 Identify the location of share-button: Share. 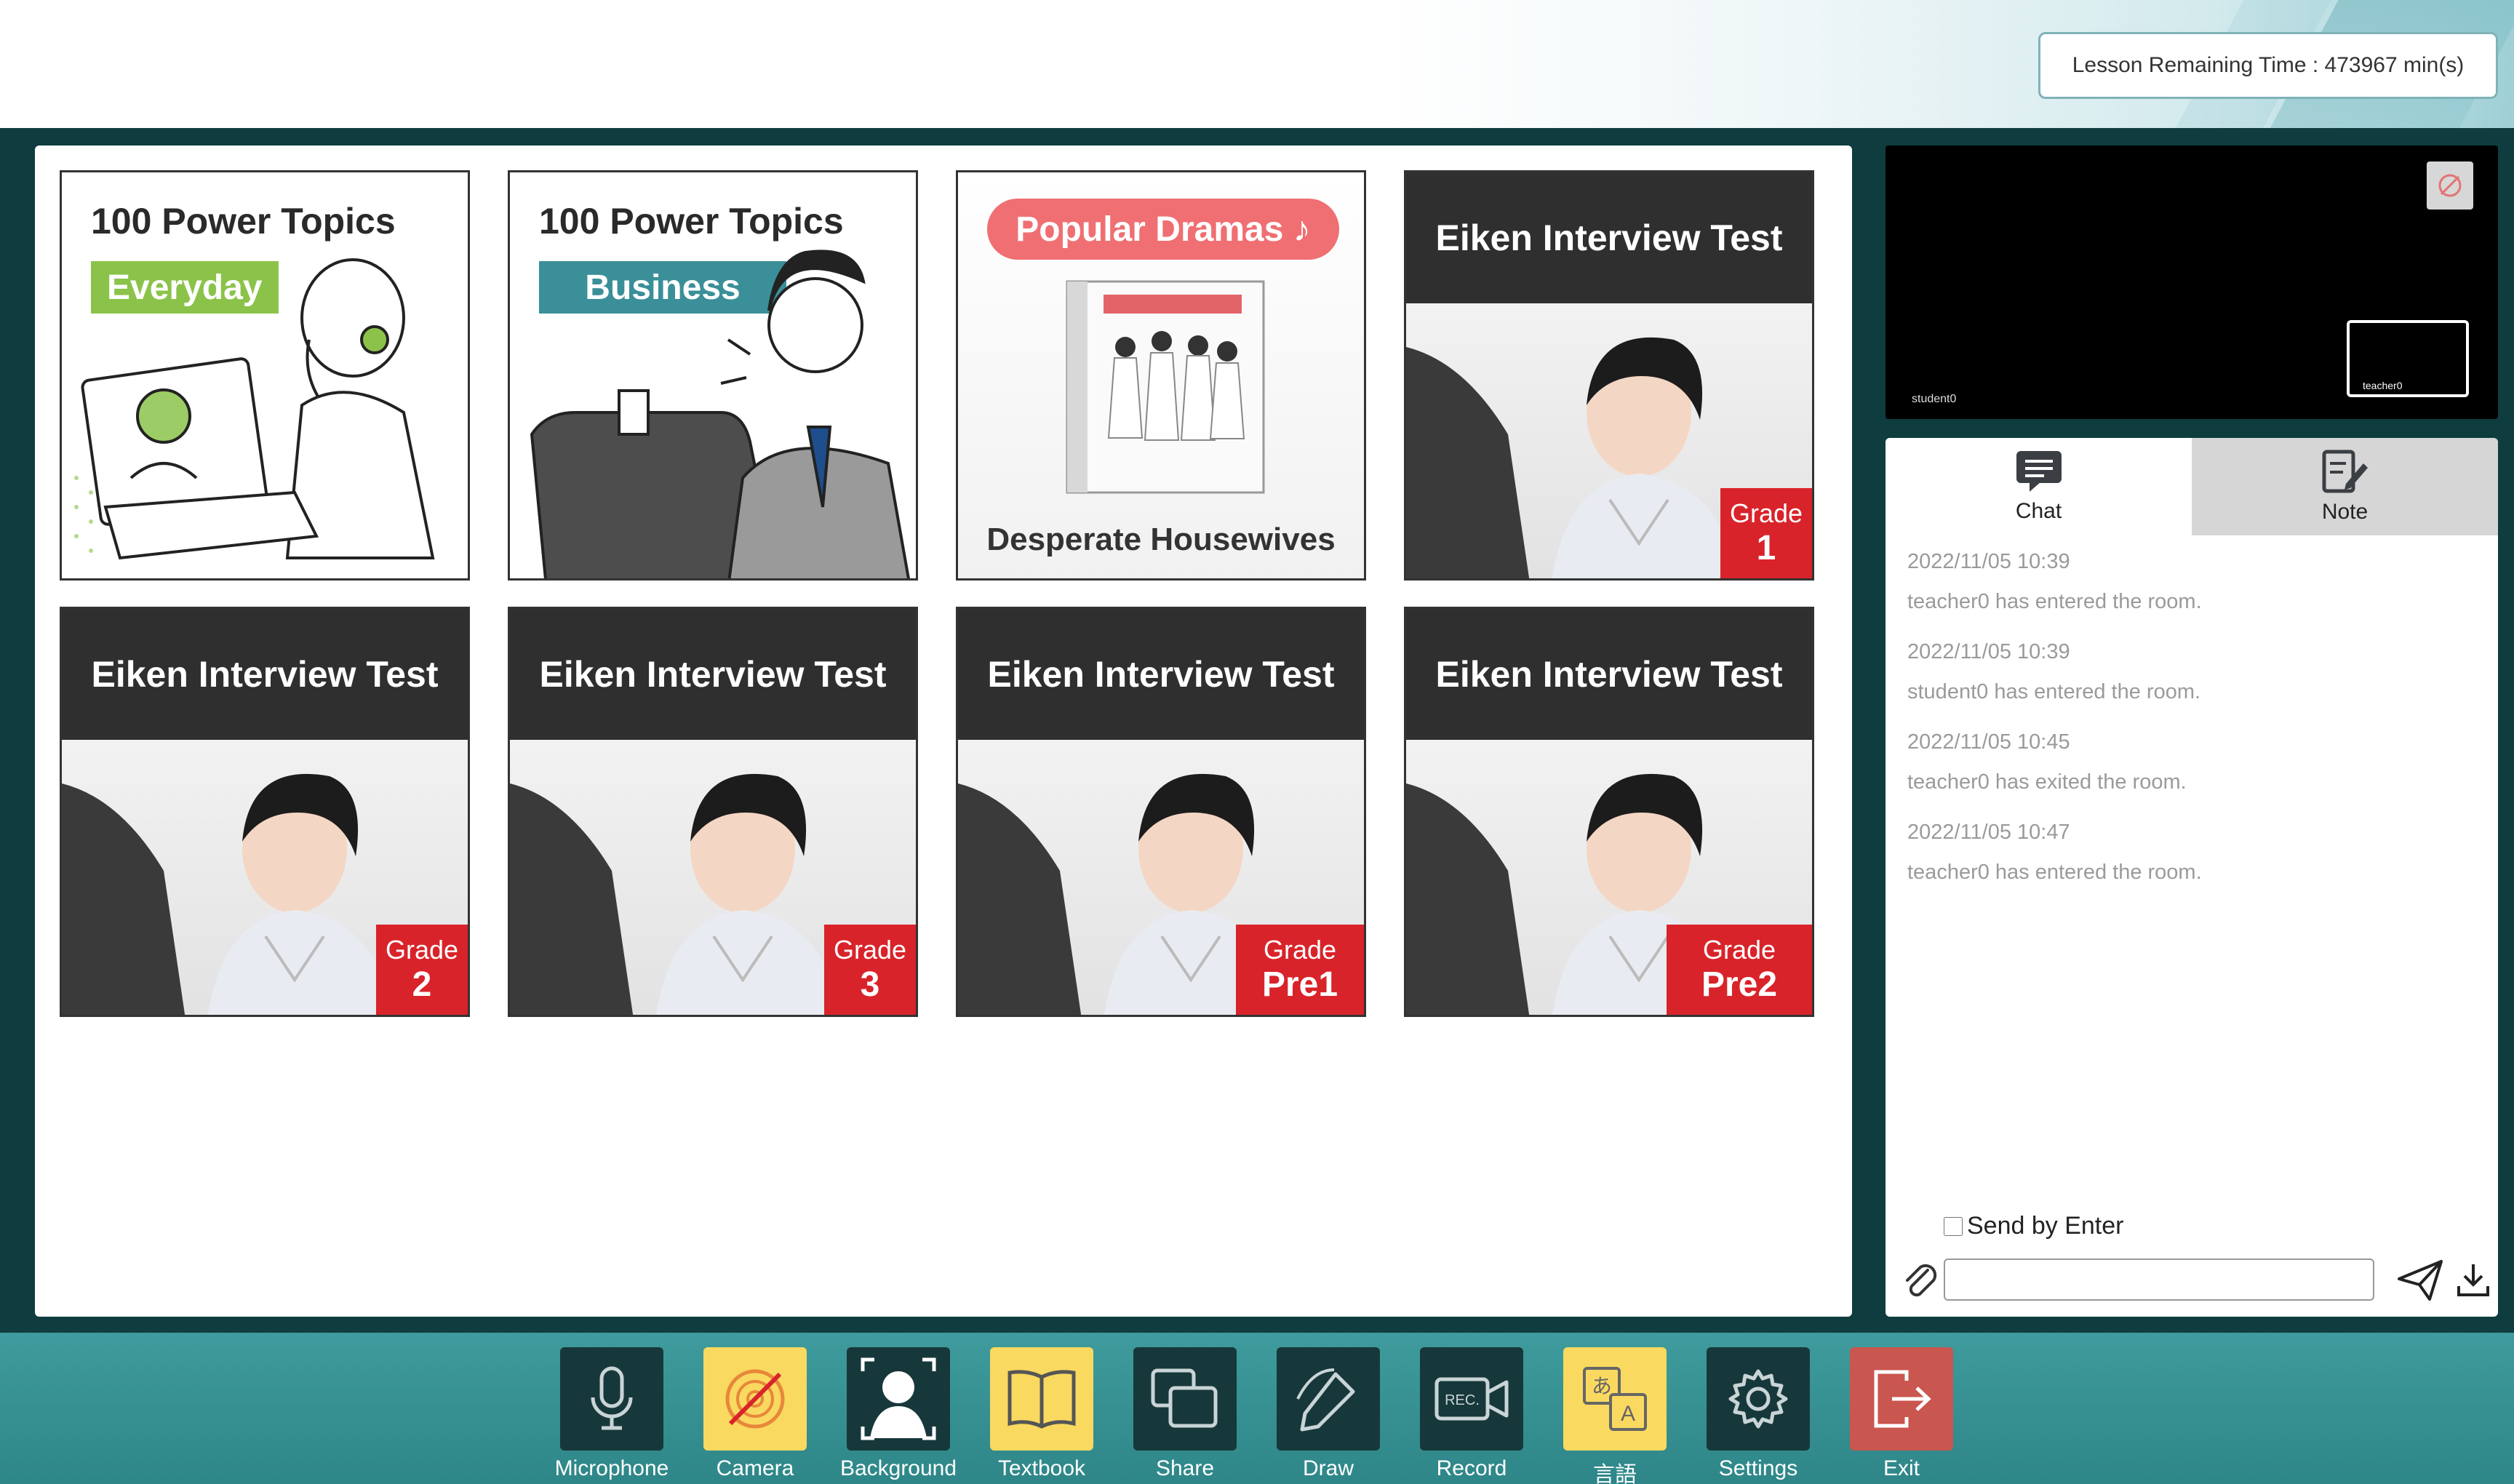
(1180, 1410).